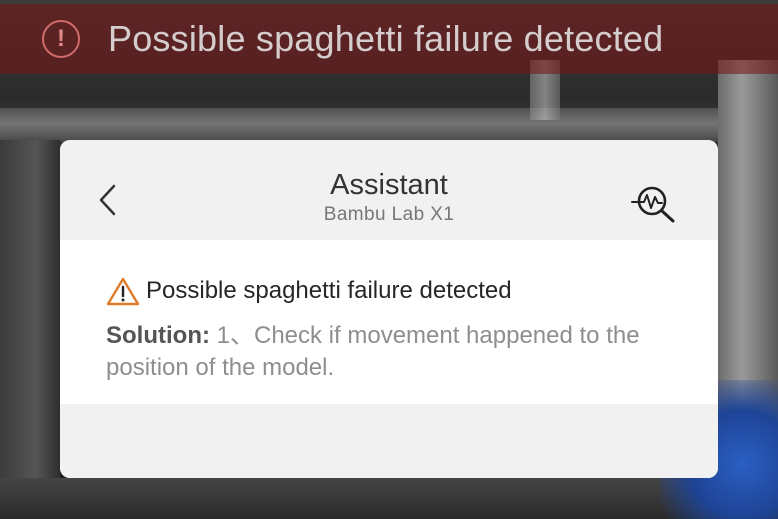 This screenshot has width=778, height=519. I want to click on issue-title: Possible spaghetti failure detected, so click(329, 290).